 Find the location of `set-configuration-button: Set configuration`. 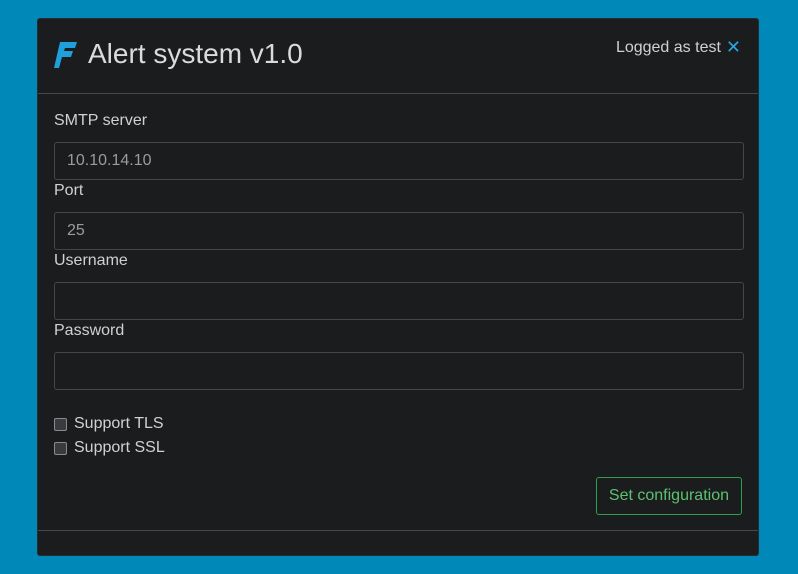

set-configuration-button: Set configuration is located at coordinates (668, 496).